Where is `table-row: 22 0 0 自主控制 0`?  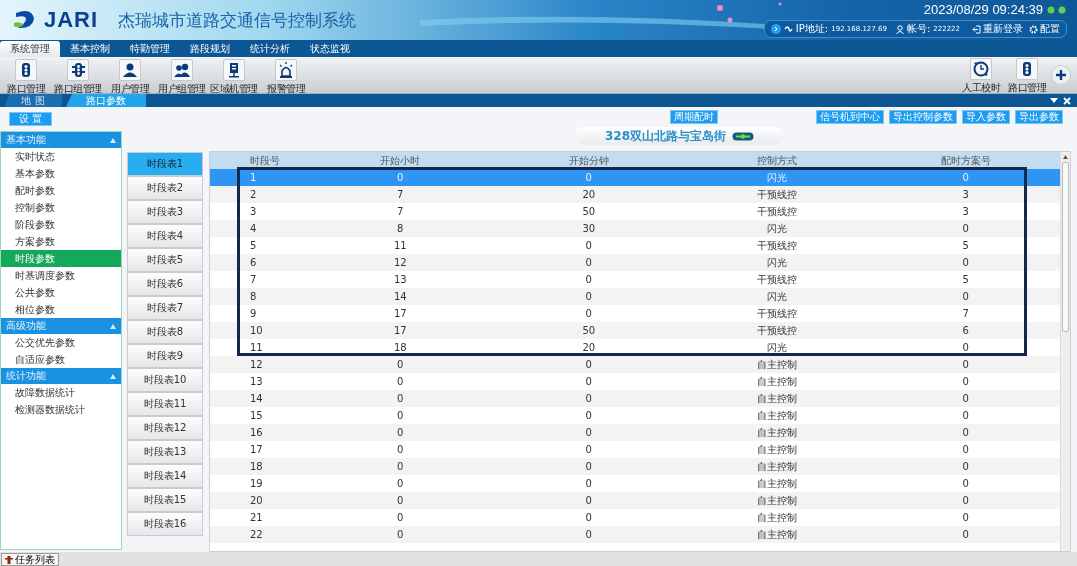 table-row: 22 0 0 自主控制 0 is located at coordinates (635, 534).